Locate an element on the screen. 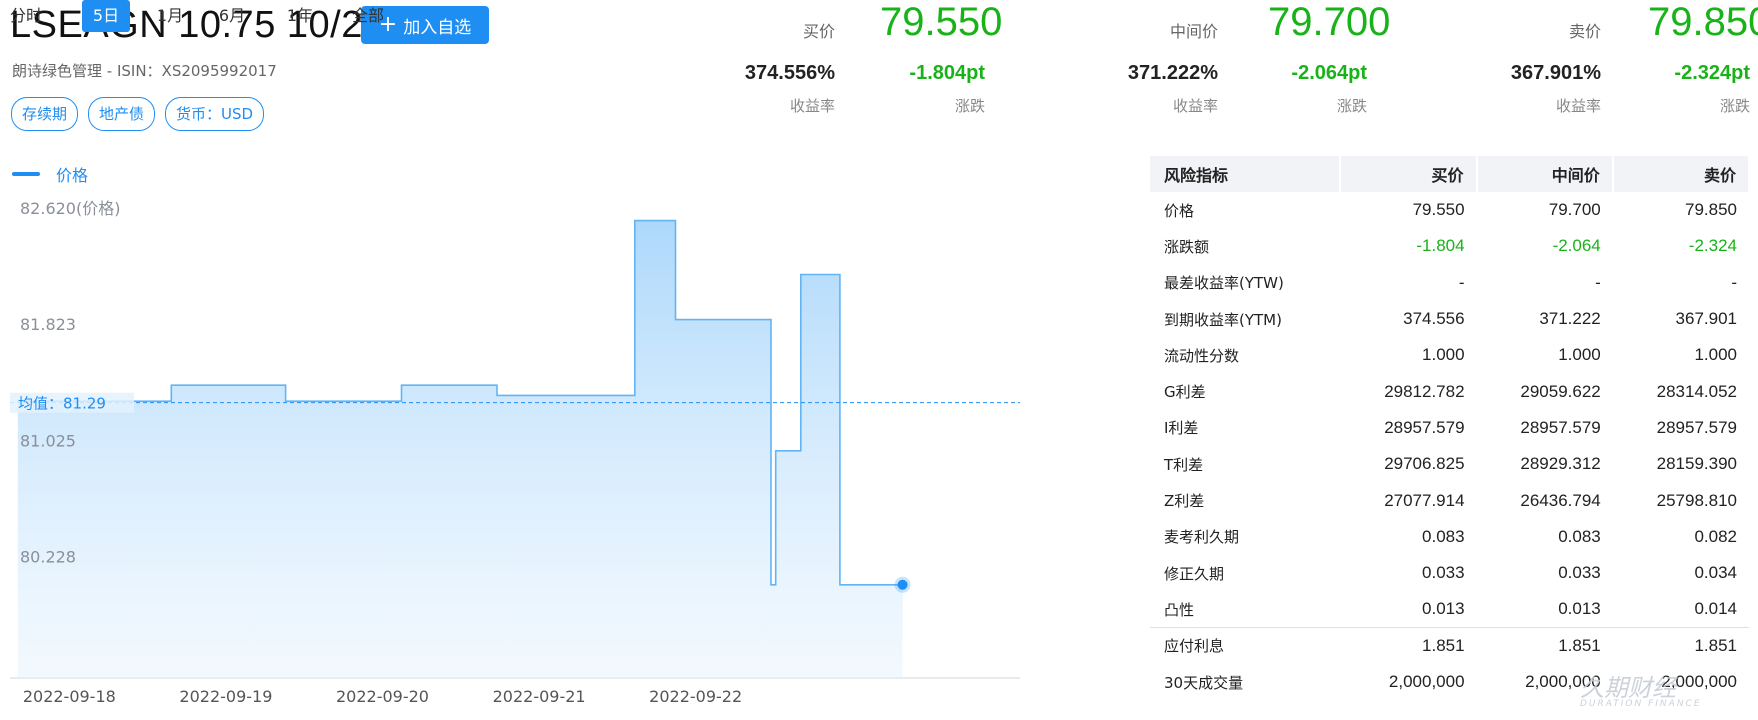 This screenshot has width=1758, height=720. period-tab-2: 1月 is located at coordinates (170, 16).